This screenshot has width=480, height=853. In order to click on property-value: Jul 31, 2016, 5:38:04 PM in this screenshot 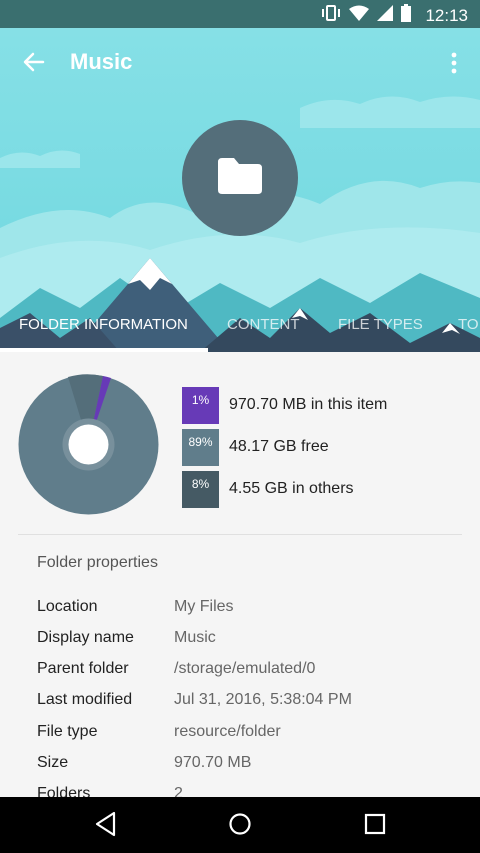, I will do `click(263, 699)`.